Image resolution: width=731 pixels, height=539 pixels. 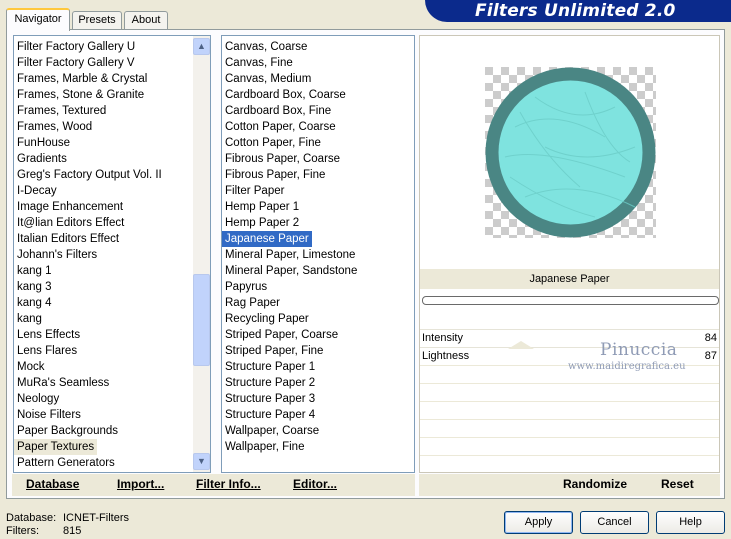 What do you see at coordinates (70, 207) in the screenshot?
I see `category-list-item: Image Enhancement` at bounding box center [70, 207].